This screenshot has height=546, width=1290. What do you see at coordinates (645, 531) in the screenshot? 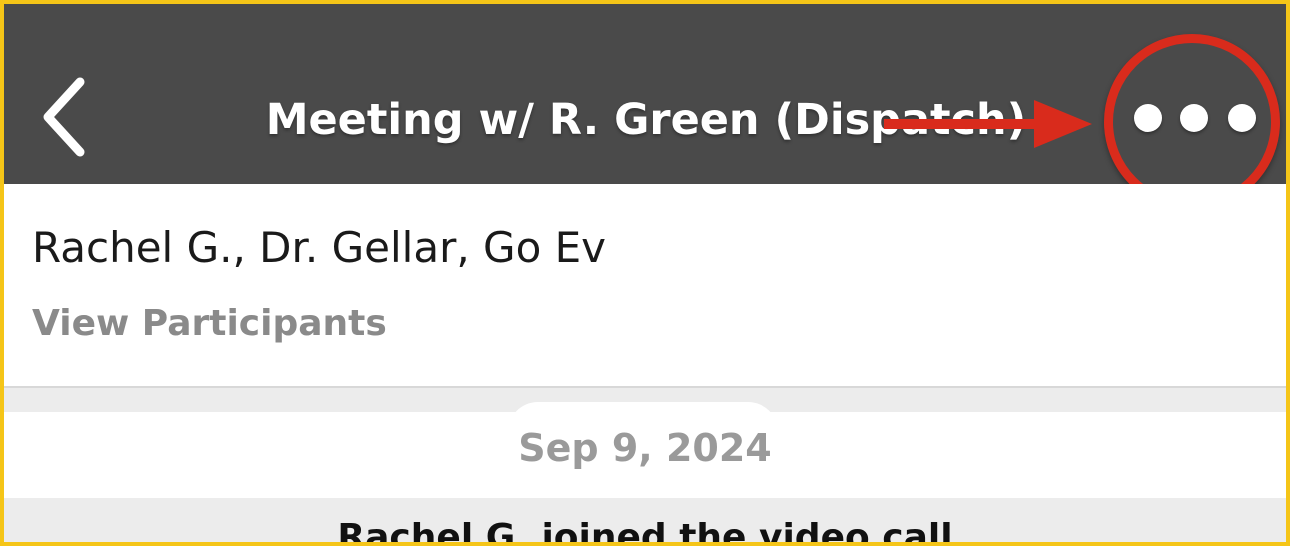
I see `system-message: Rachel G. joined the video call` at bounding box center [645, 531].